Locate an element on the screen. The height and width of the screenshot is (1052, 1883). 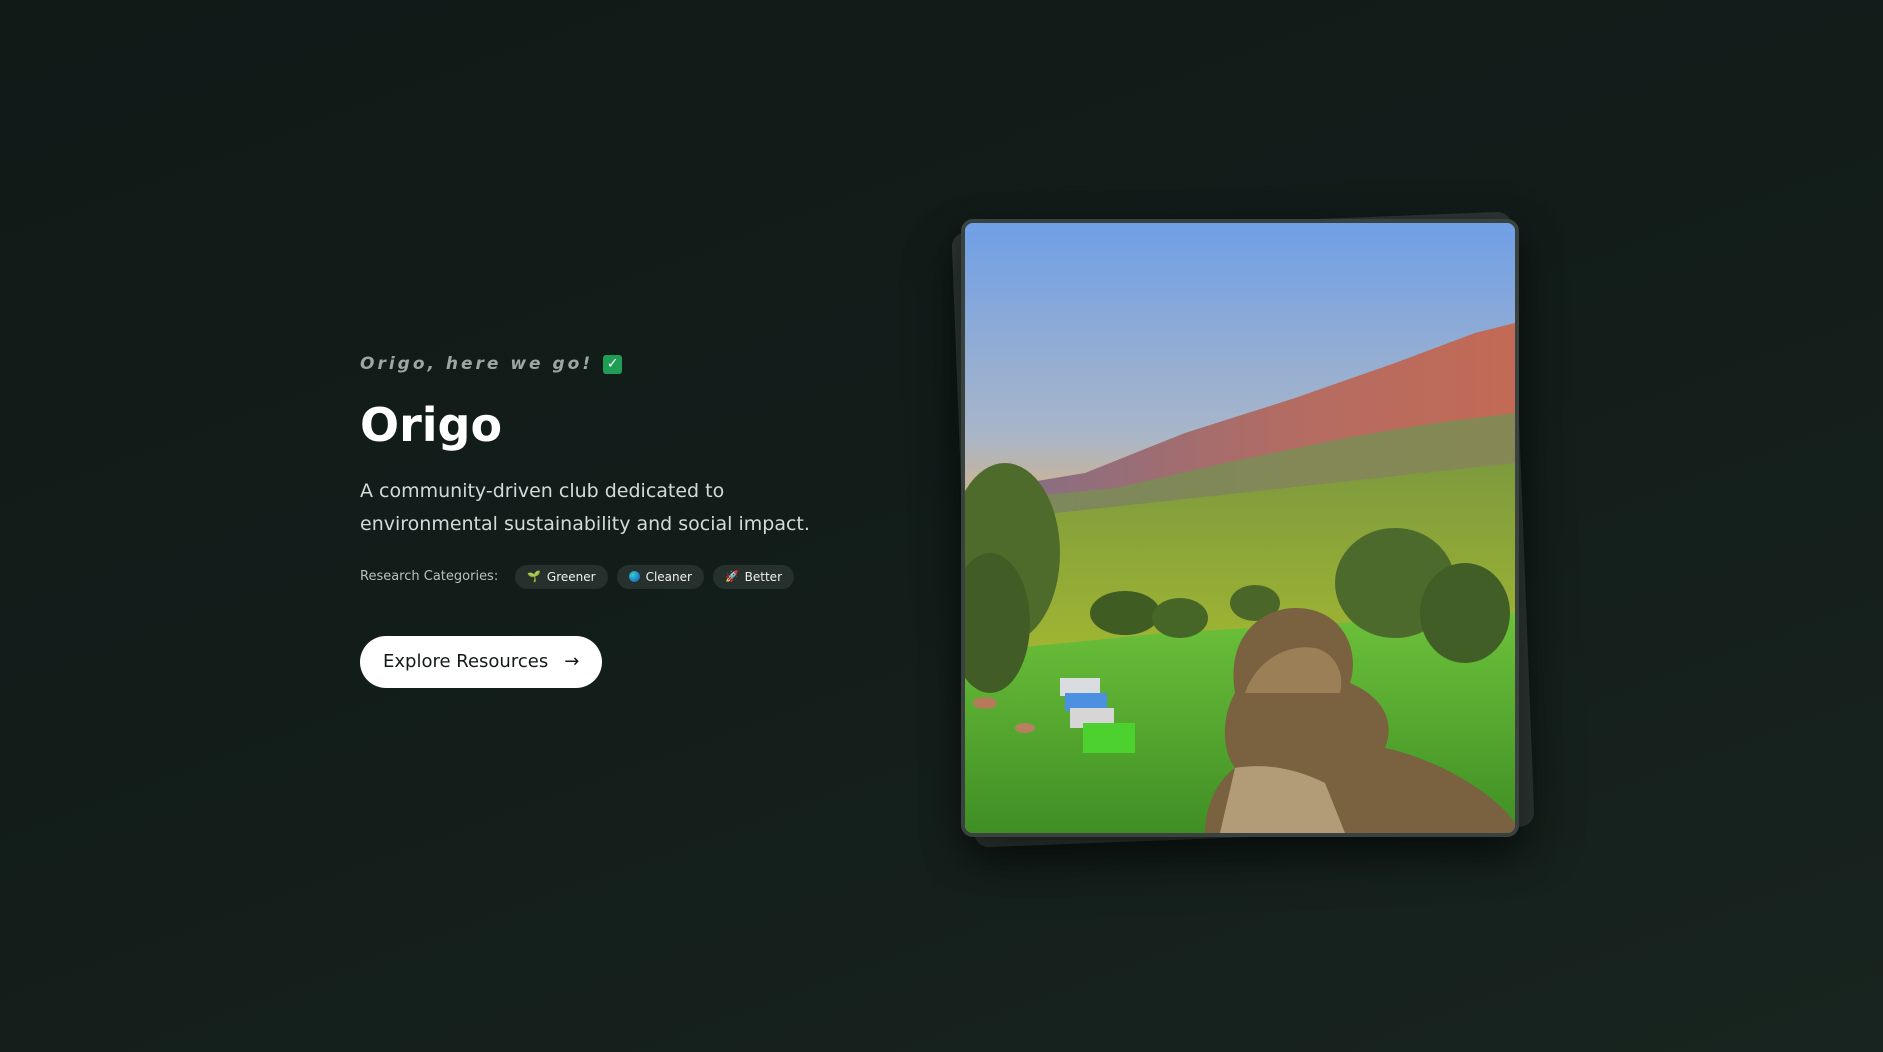
hero-tagline: Origo, here we go! ✓ is located at coordinates (620, 364).